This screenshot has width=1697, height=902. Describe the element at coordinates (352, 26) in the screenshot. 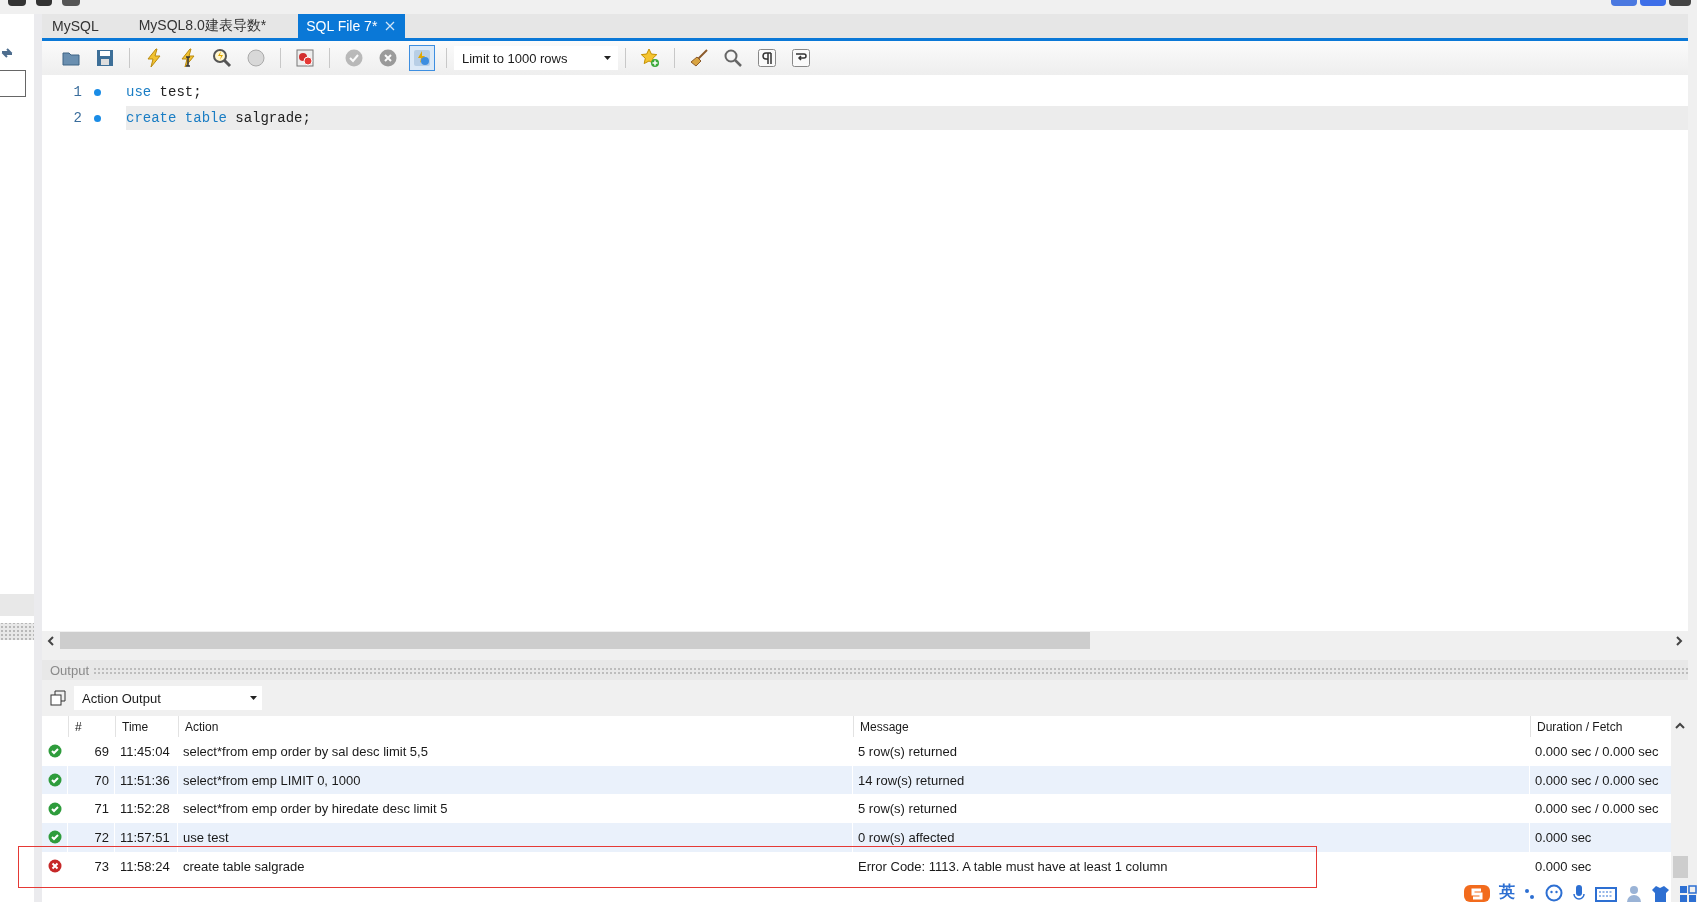

I see `editor-tab: SQL File 7*` at that location.